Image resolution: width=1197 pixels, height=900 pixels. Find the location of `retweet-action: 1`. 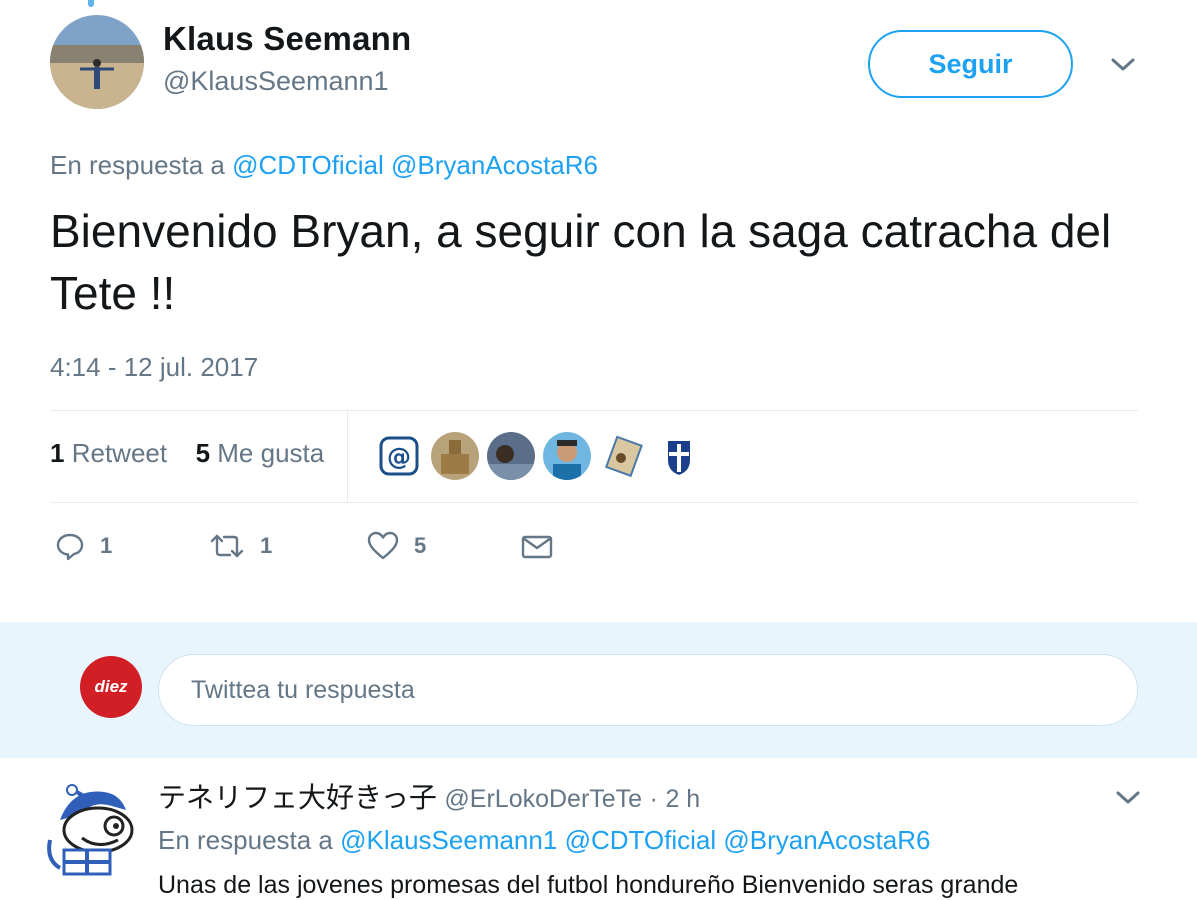

retweet-action: 1 is located at coordinates (240, 546).